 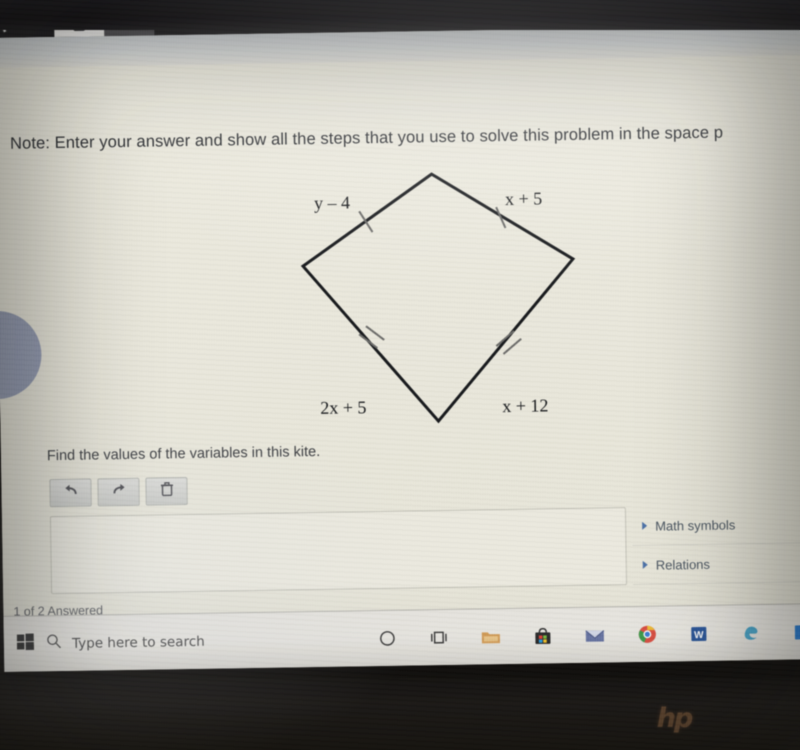 What do you see at coordinates (695, 525) in the screenshot?
I see `panel-row-label: Math symbols` at bounding box center [695, 525].